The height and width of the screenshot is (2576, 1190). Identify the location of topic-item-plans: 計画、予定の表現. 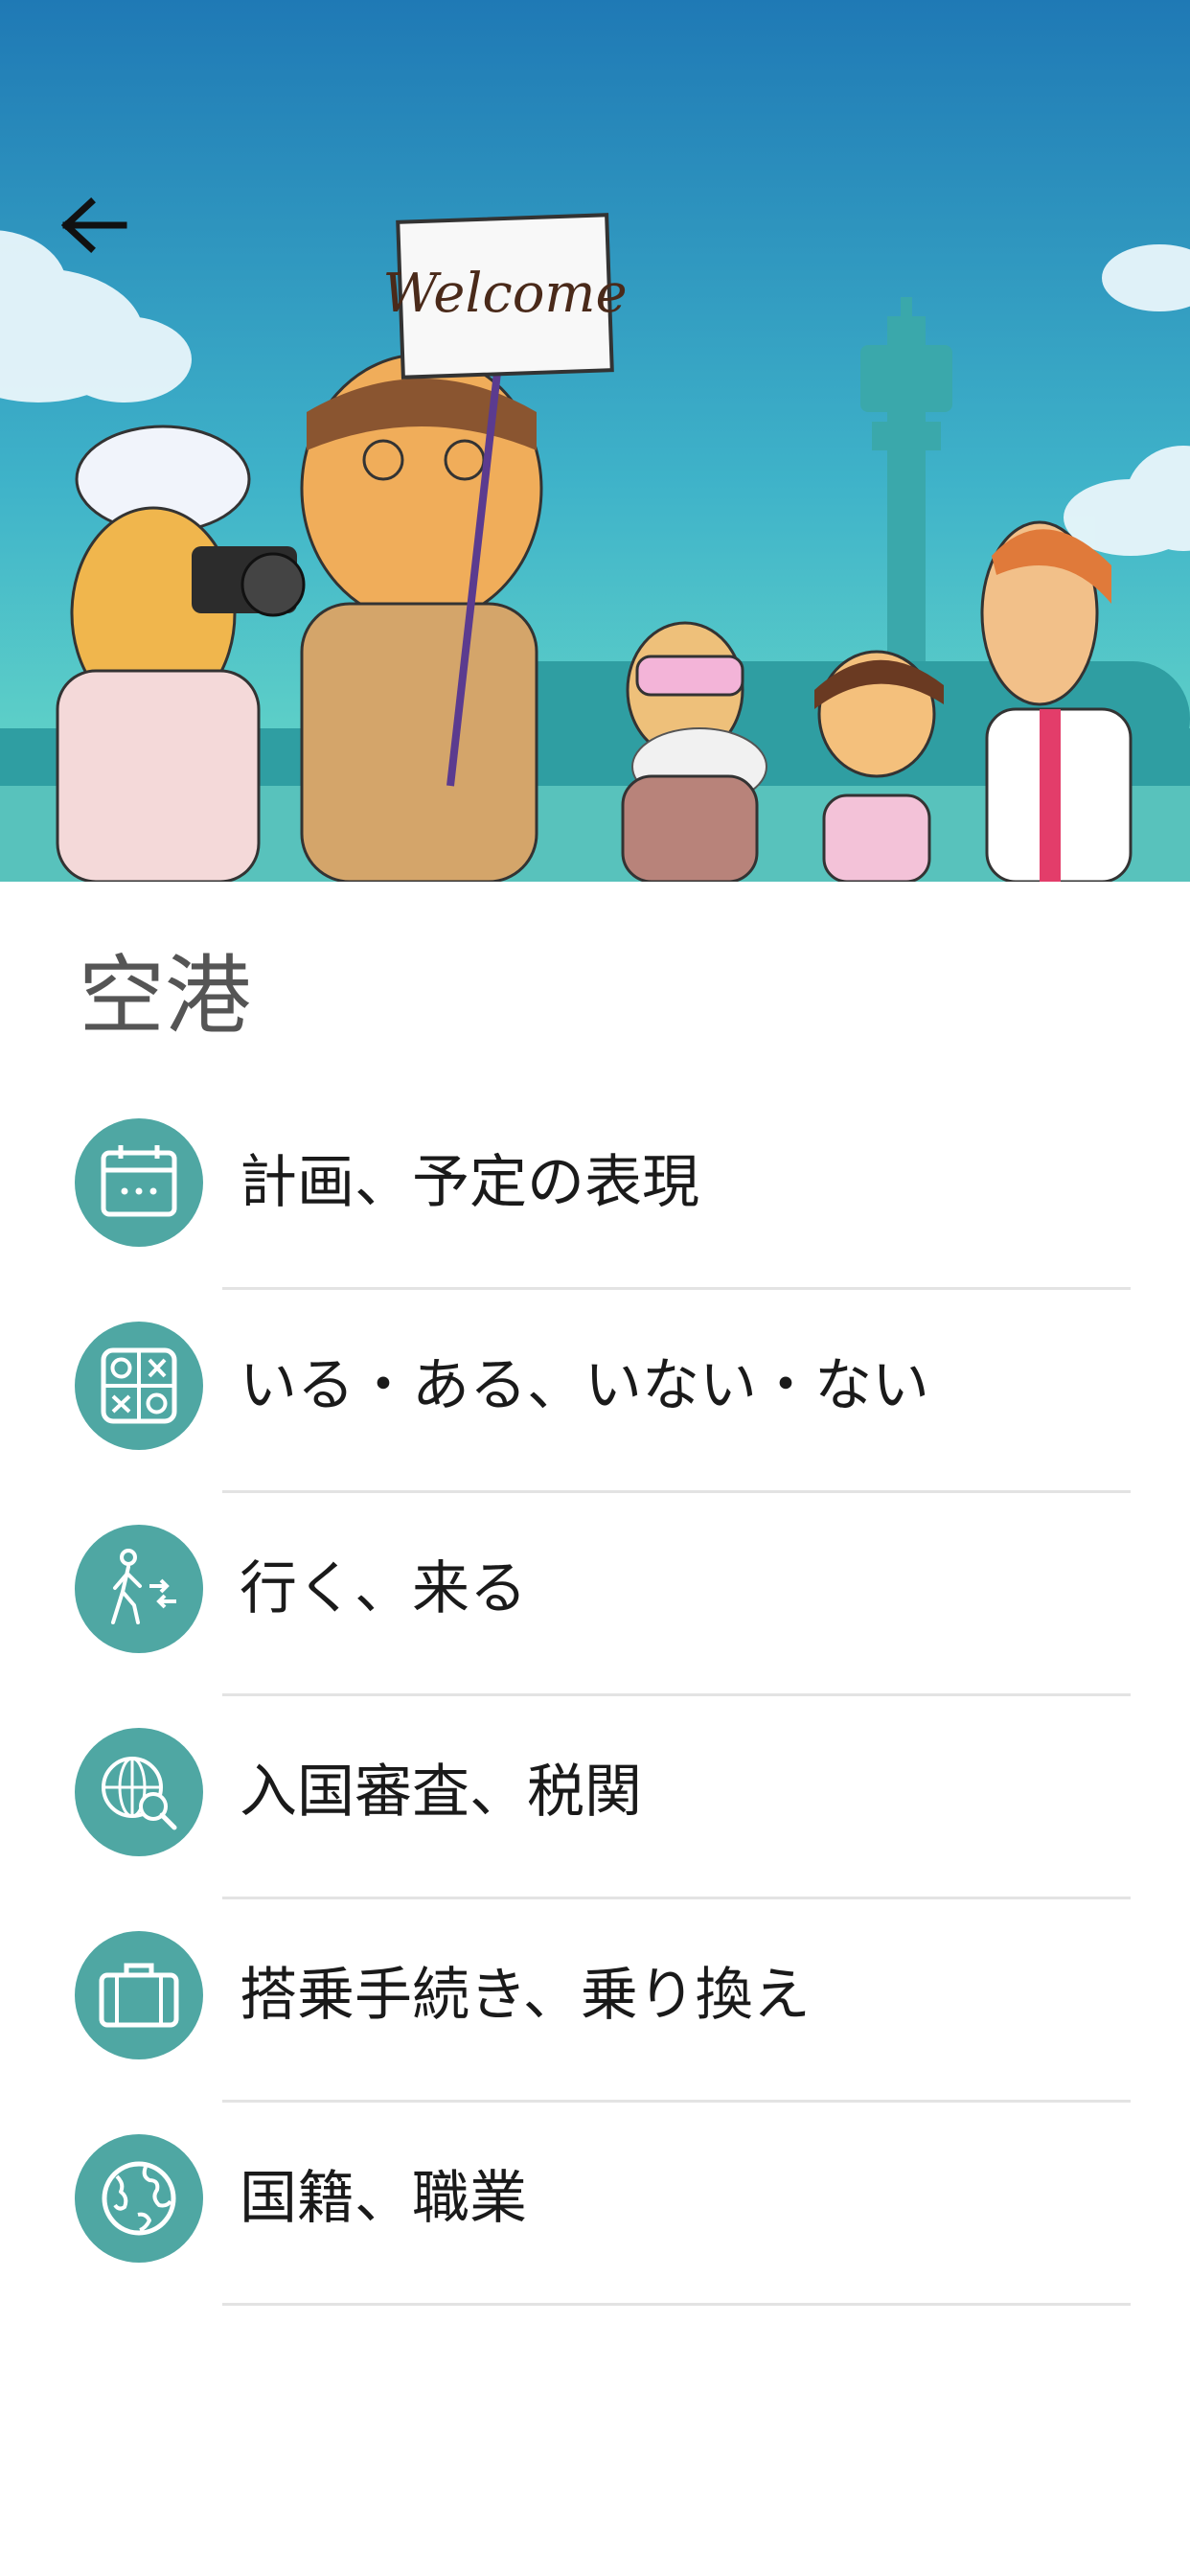
(595, 1188).